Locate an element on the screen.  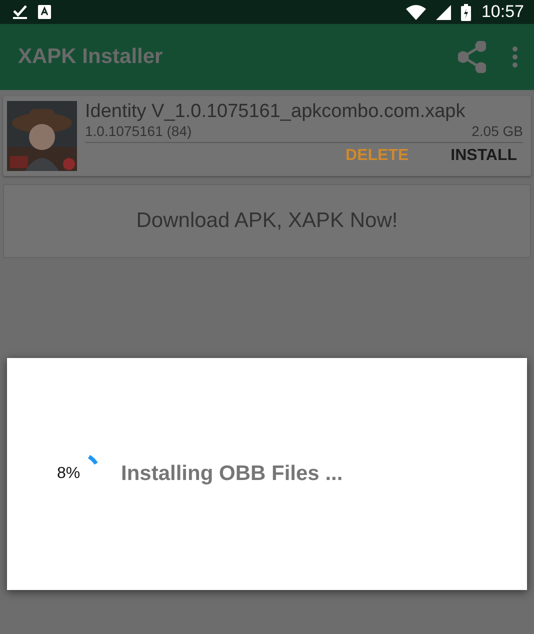
install-button: INSTALL is located at coordinates (483, 156).